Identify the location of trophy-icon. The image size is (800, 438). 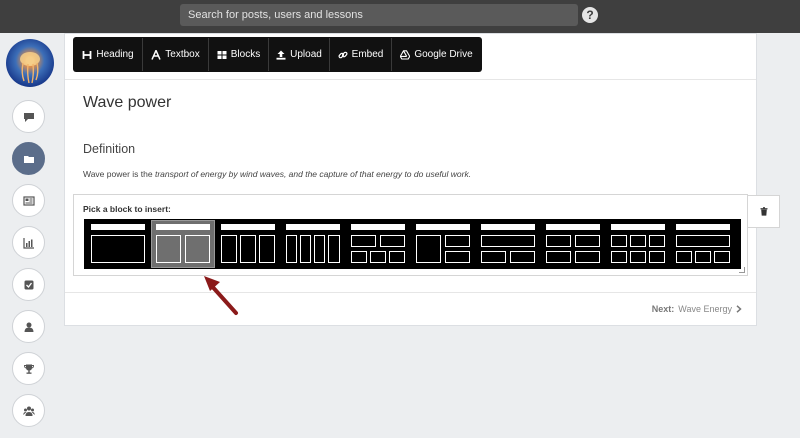
(28, 369).